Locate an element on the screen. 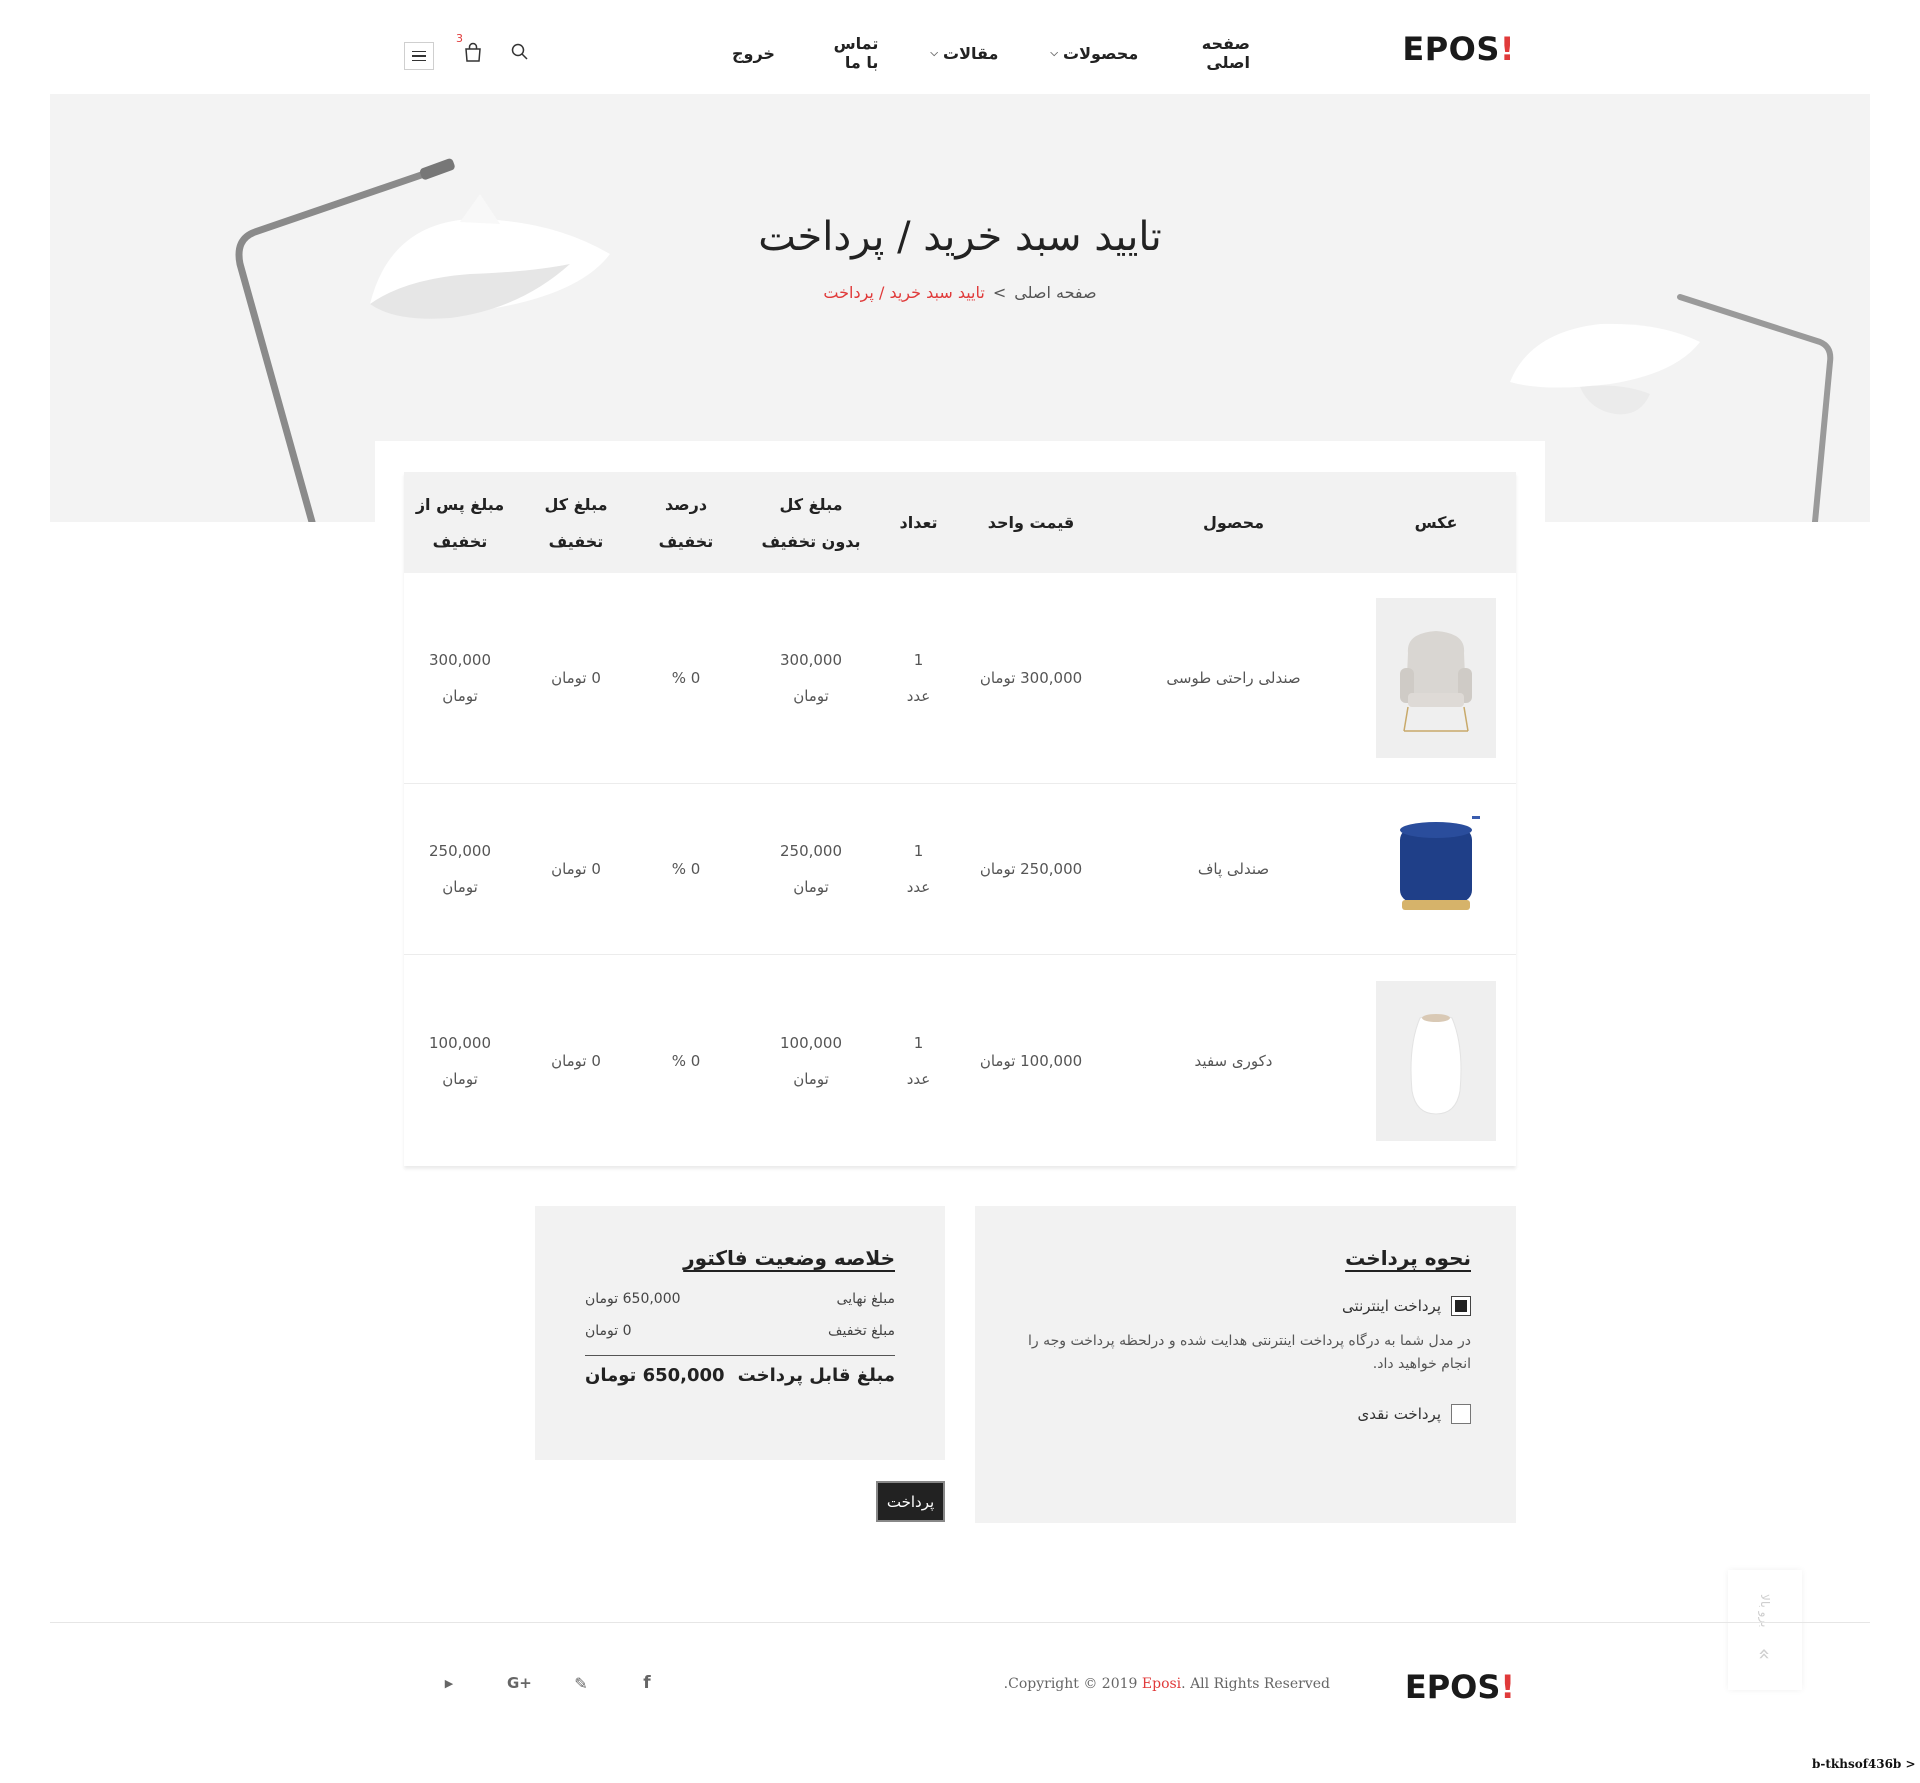 The height and width of the screenshot is (1783, 1920). nav-products: محصولات ⌵ is located at coordinates (1094, 53).